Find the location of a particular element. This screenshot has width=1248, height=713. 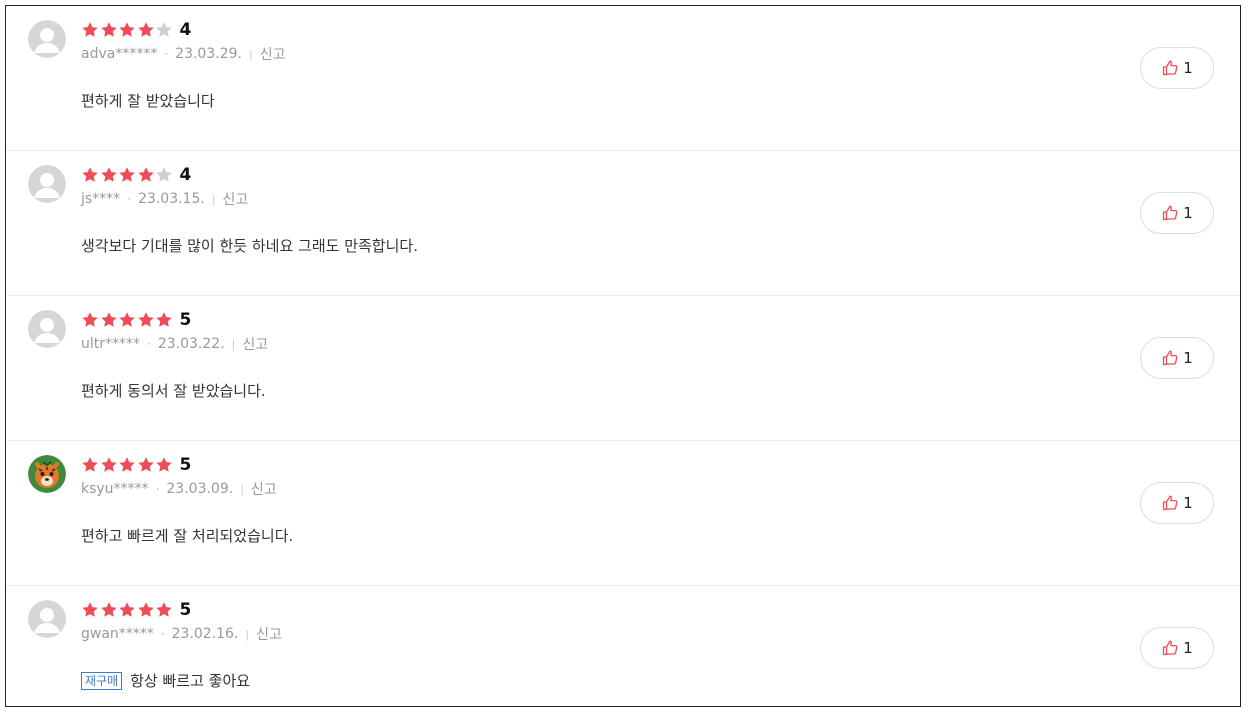

reviewer-name: ksyu***** is located at coordinates (115, 489).